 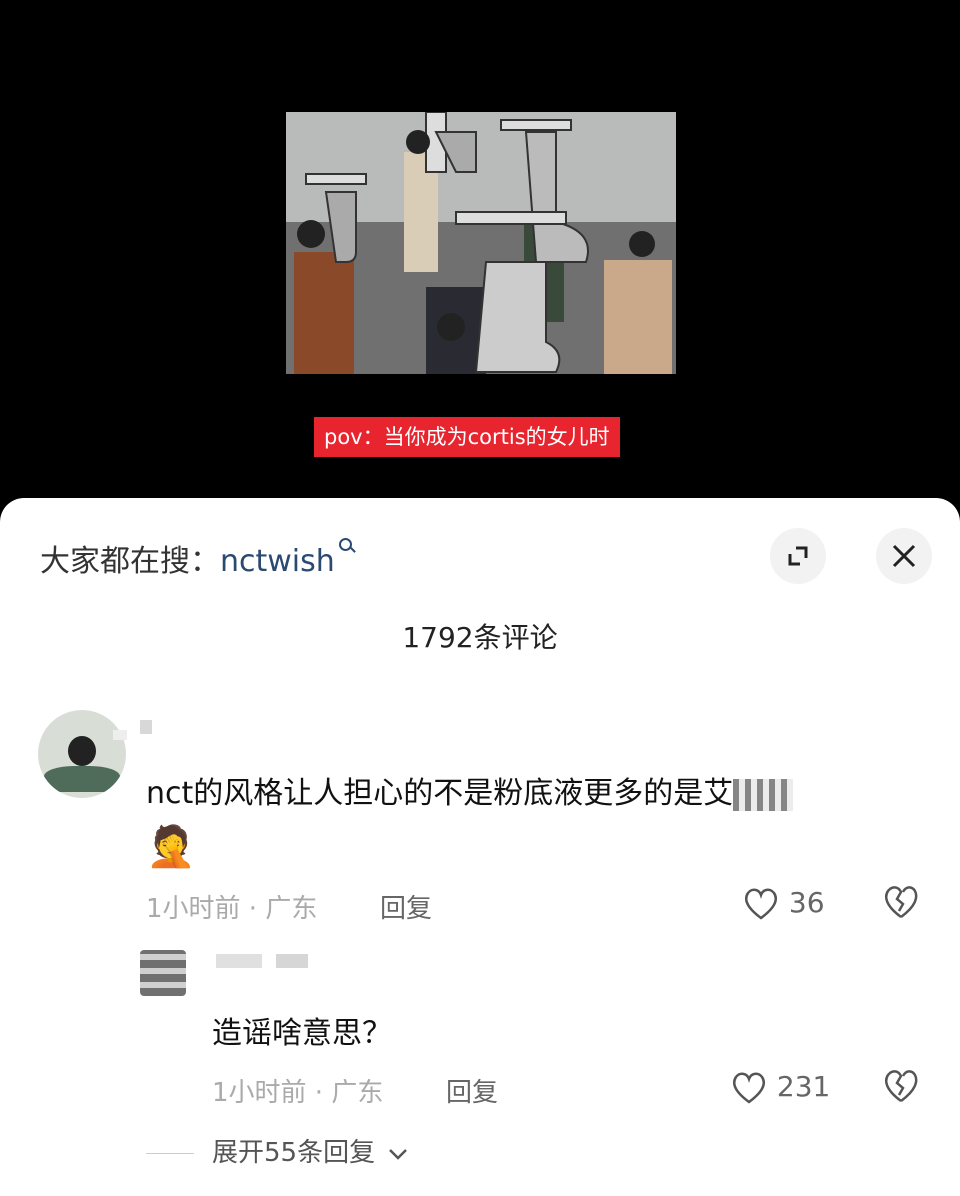 What do you see at coordinates (406, 906) in the screenshot?
I see `reply-button: 回复` at bounding box center [406, 906].